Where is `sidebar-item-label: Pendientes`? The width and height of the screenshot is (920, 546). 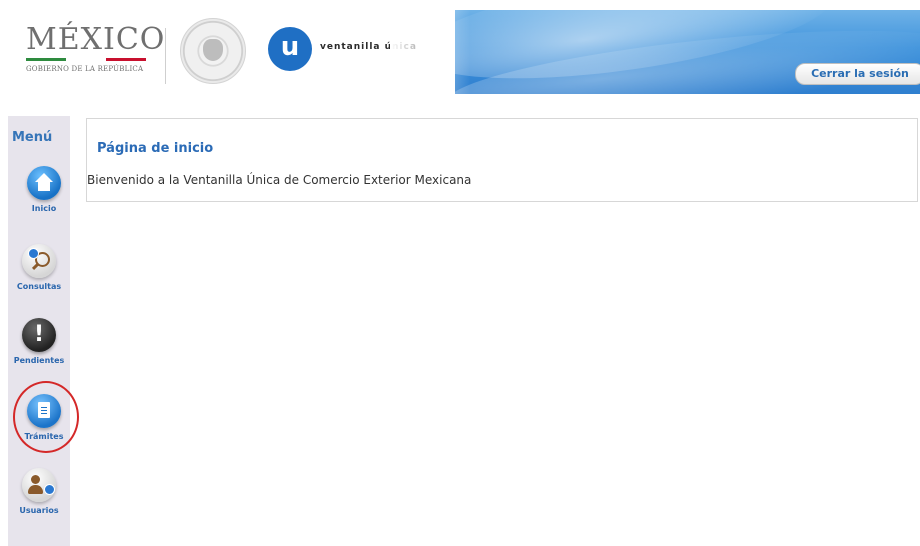 sidebar-item-label: Pendientes is located at coordinates (39, 360).